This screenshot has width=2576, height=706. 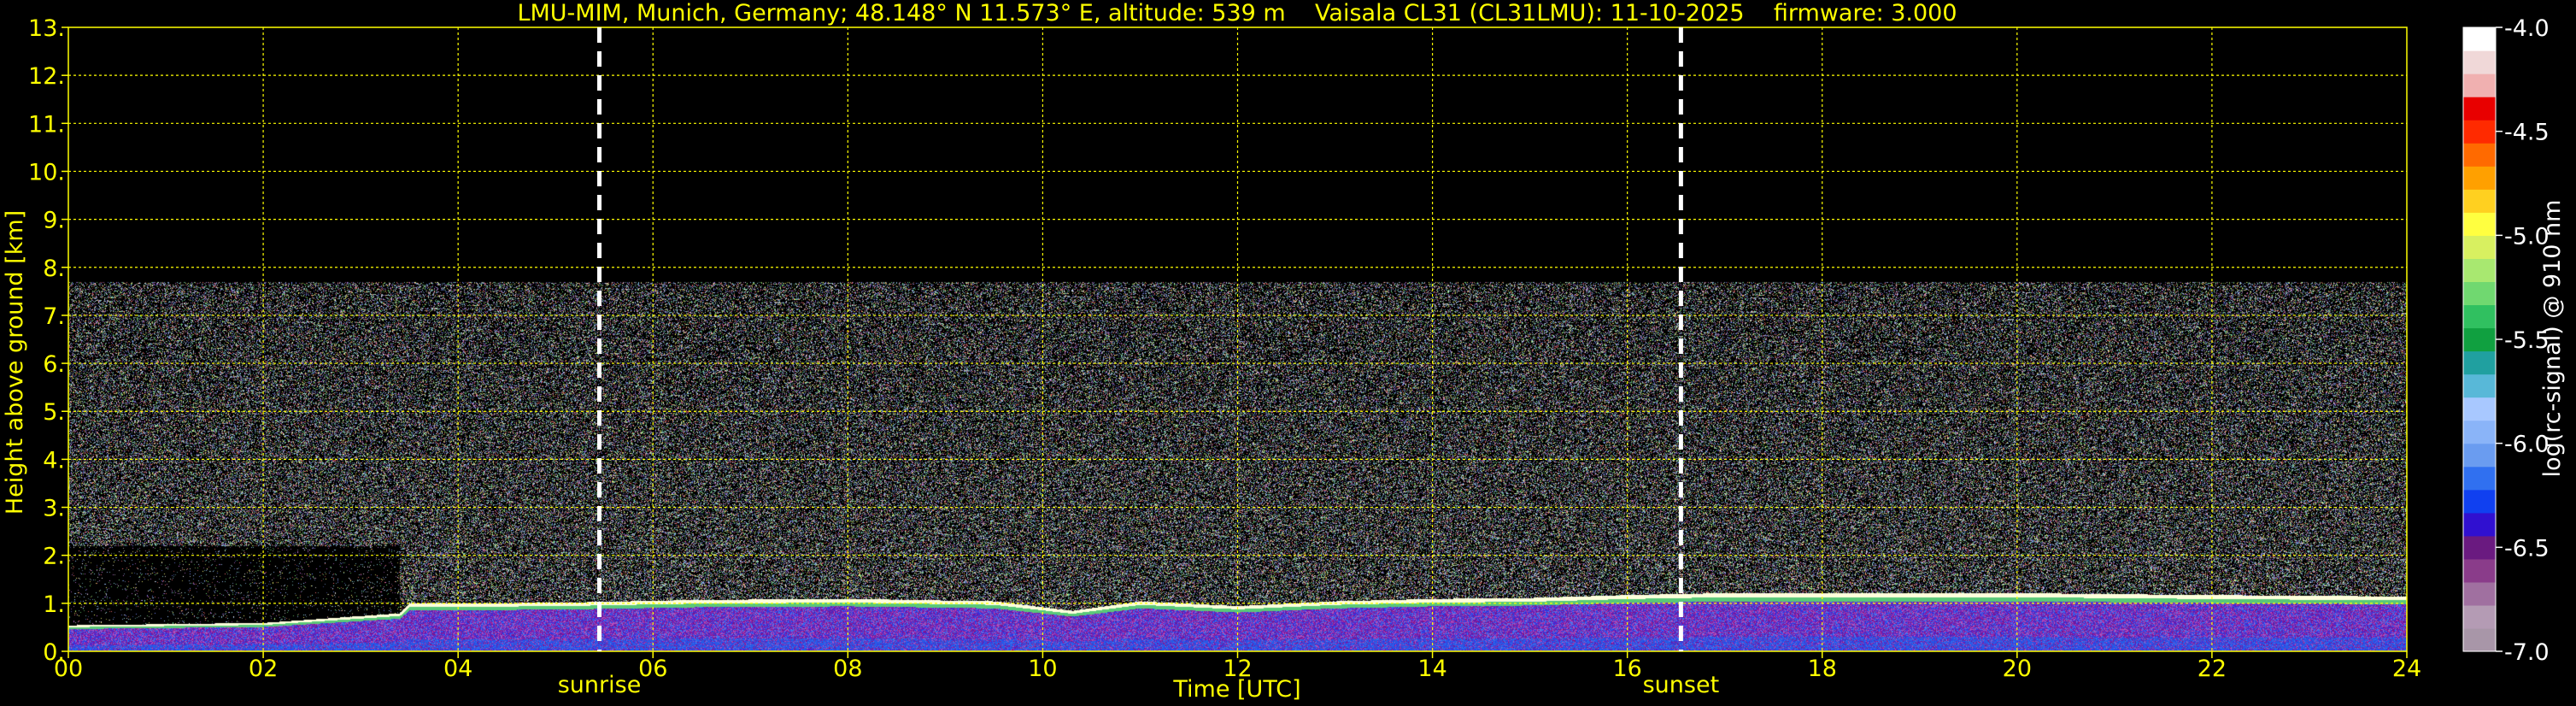 What do you see at coordinates (847, 669) in the screenshot?
I see `x-tick-label: 08` at bounding box center [847, 669].